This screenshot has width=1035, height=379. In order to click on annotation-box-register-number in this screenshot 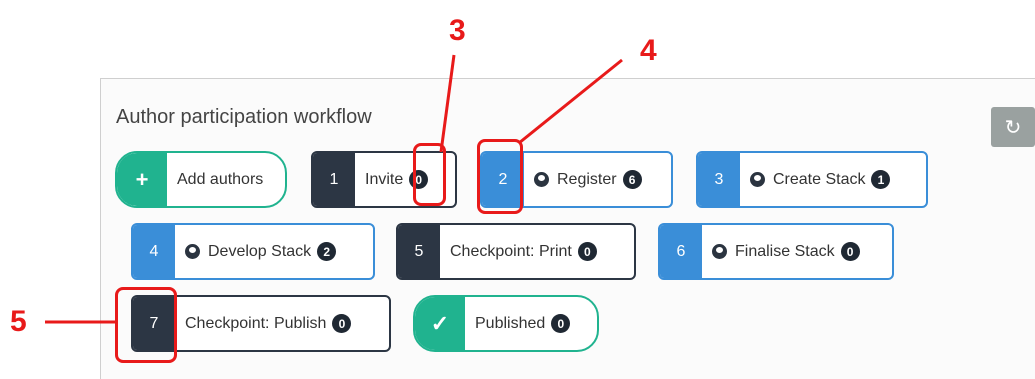, I will do `click(500, 176)`.